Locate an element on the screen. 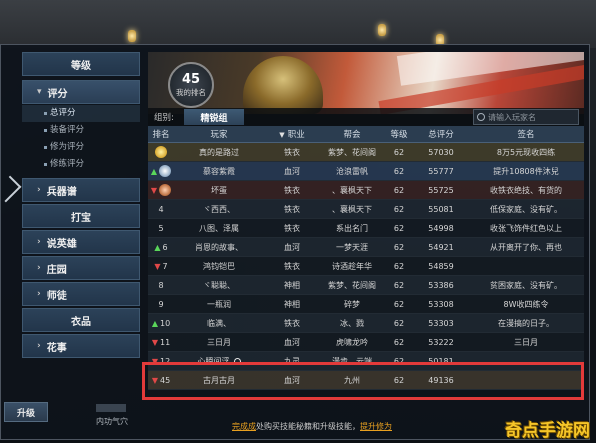  menu-heroes-label: 说英雄 is located at coordinates (61, 244).